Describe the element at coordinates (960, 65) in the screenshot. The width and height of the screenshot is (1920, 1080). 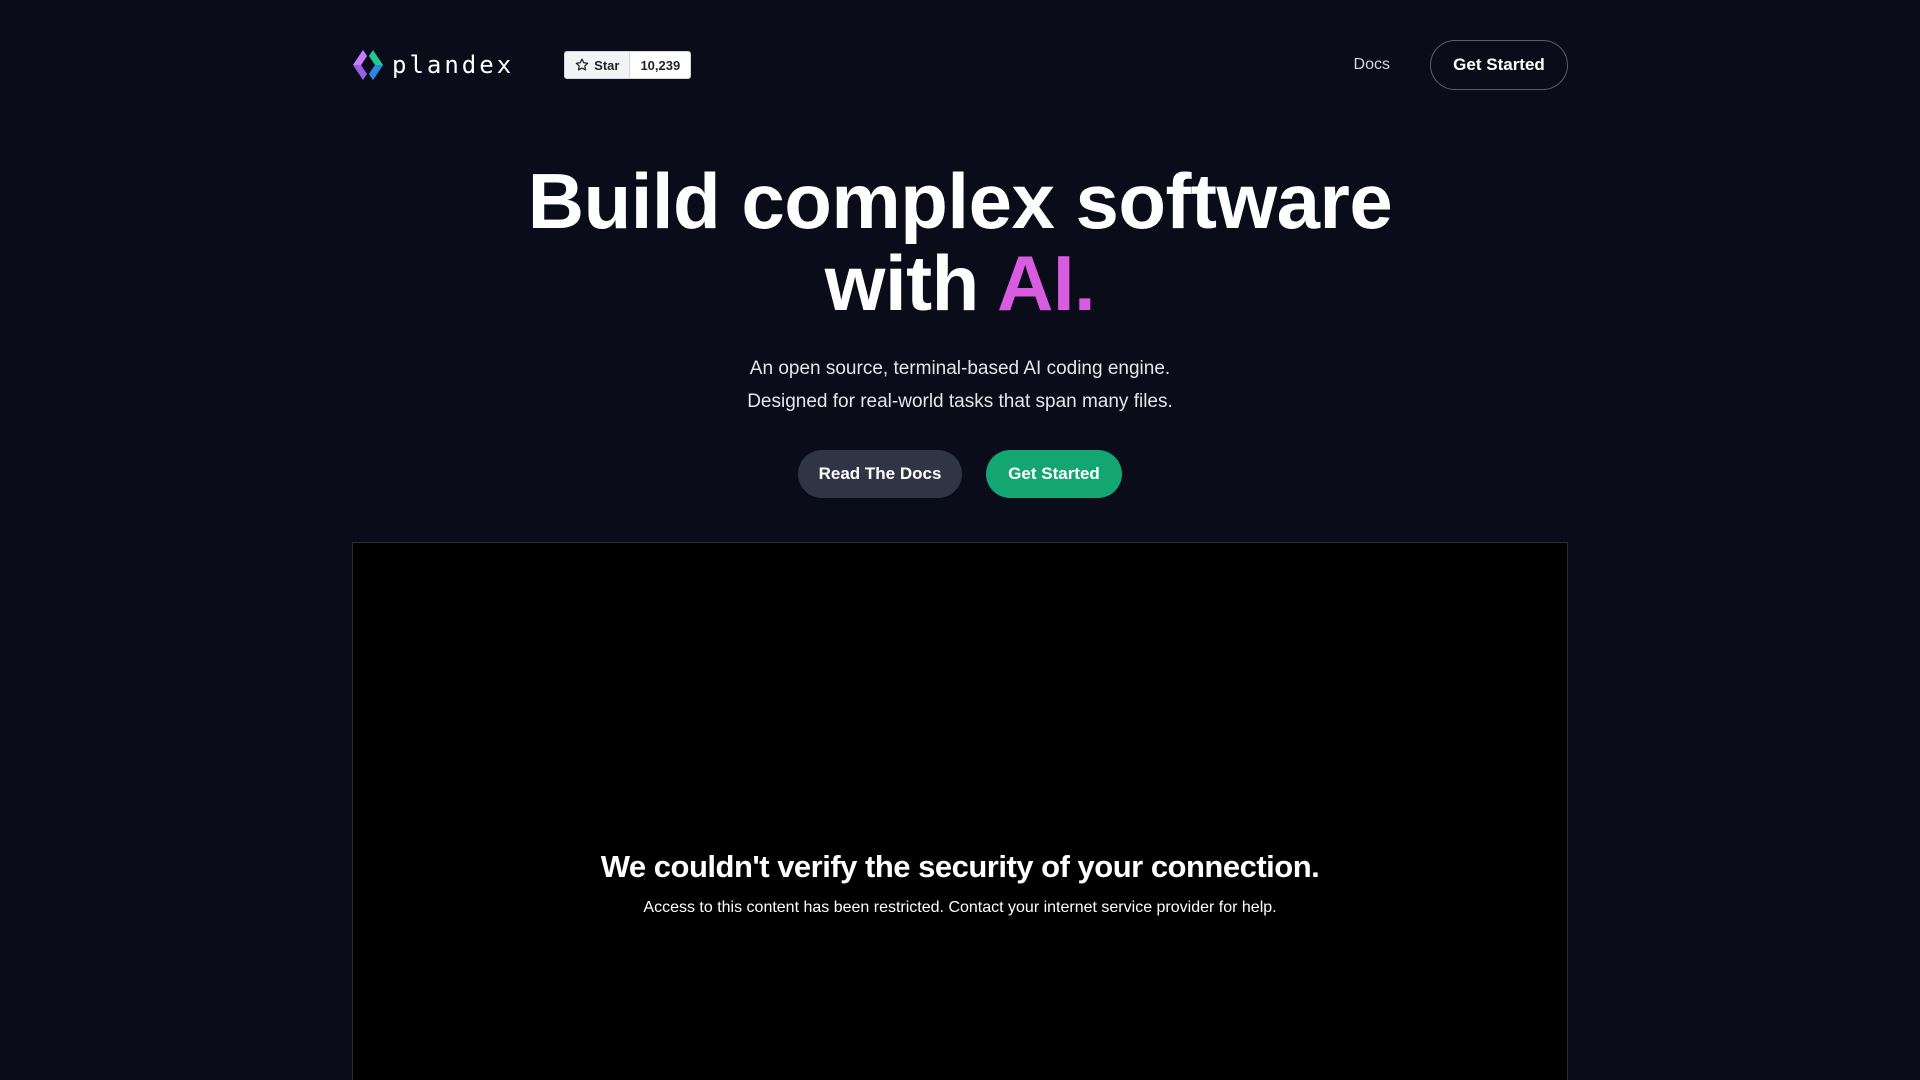
I see `site-header: plandex Star 10,239 Docs Get Started` at that location.